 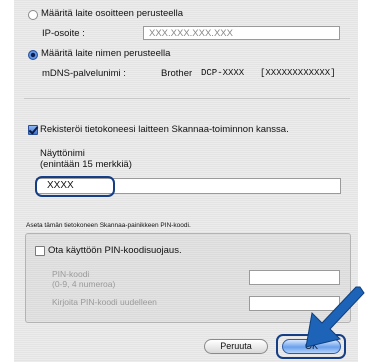 What do you see at coordinates (40, 251) in the screenshot?
I see `pin-enable-checkbox` at bounding box center [40, 251].